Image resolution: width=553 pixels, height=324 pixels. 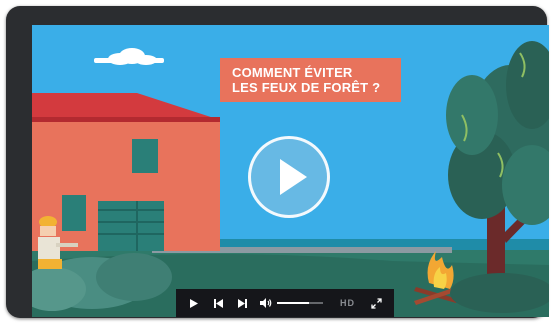 I want to click on video-title-line1: COMMENT ÉVITER, so click(x=292, y=72).